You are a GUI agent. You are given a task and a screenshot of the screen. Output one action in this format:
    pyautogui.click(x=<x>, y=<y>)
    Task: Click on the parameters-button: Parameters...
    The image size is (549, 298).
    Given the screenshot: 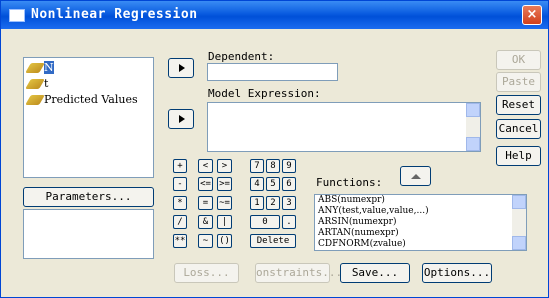 What is the action you would take?
    pyautogui.click(x=88, y=197)
    